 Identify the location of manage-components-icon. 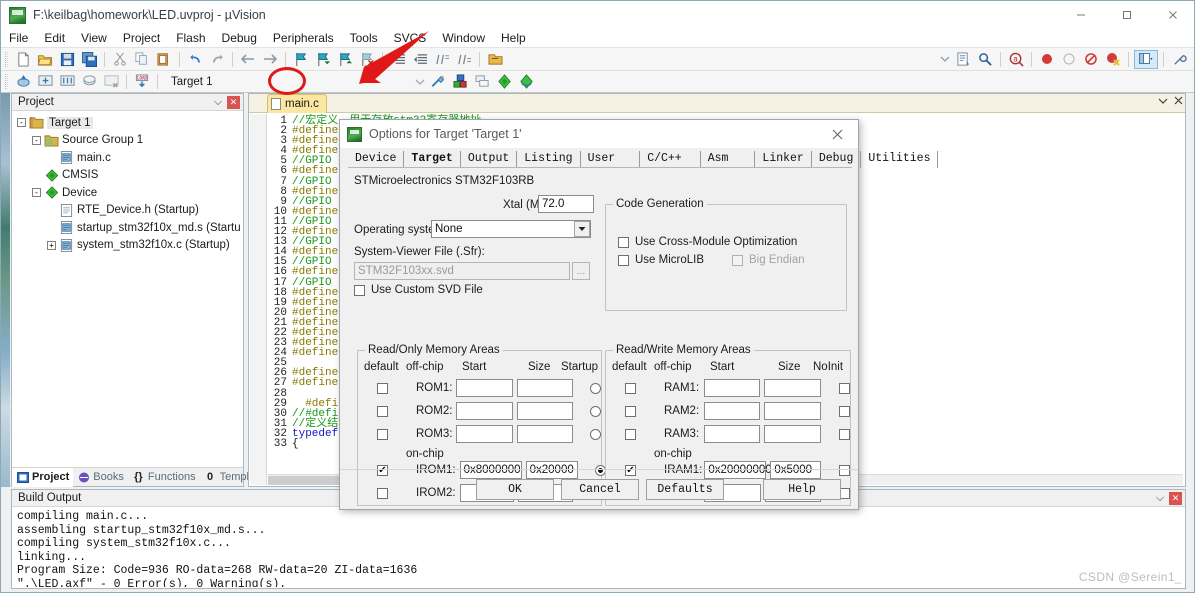
(460, 81).